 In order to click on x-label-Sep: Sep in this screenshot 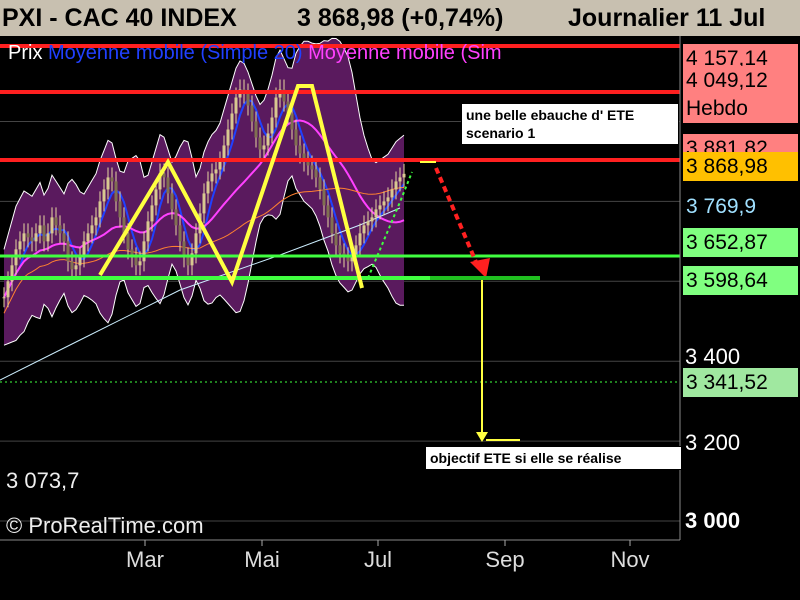, I will do `click(505, 559)`.